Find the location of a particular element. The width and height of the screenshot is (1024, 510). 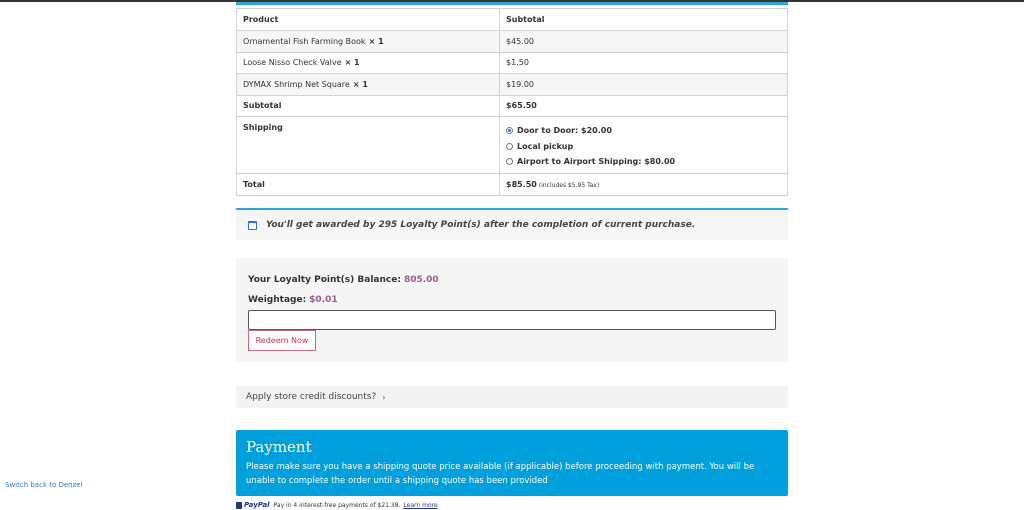

total-row: Total $85.50 (includes $5.95 Tax) is located at coordinates (512, 184).